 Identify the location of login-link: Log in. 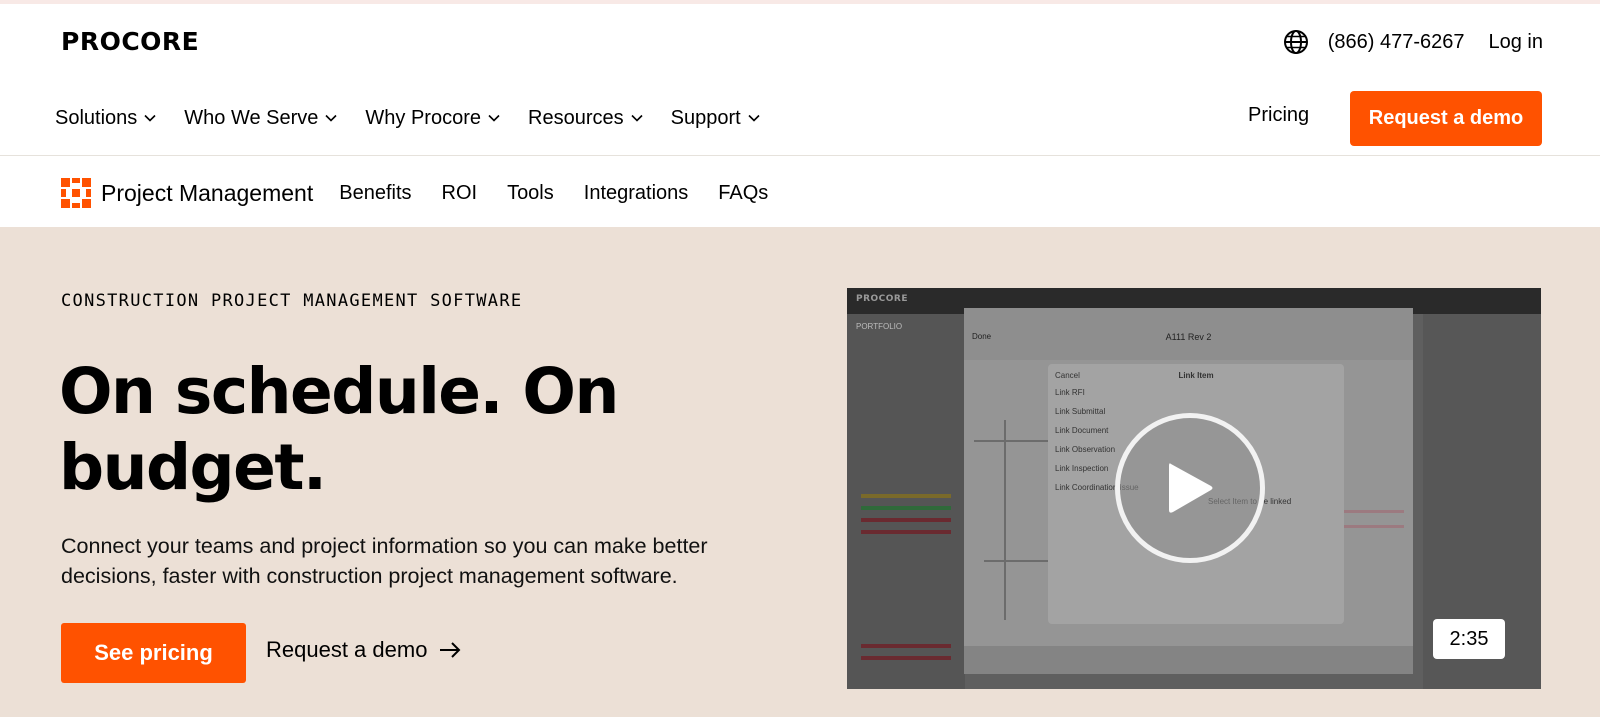
(1516, 42).